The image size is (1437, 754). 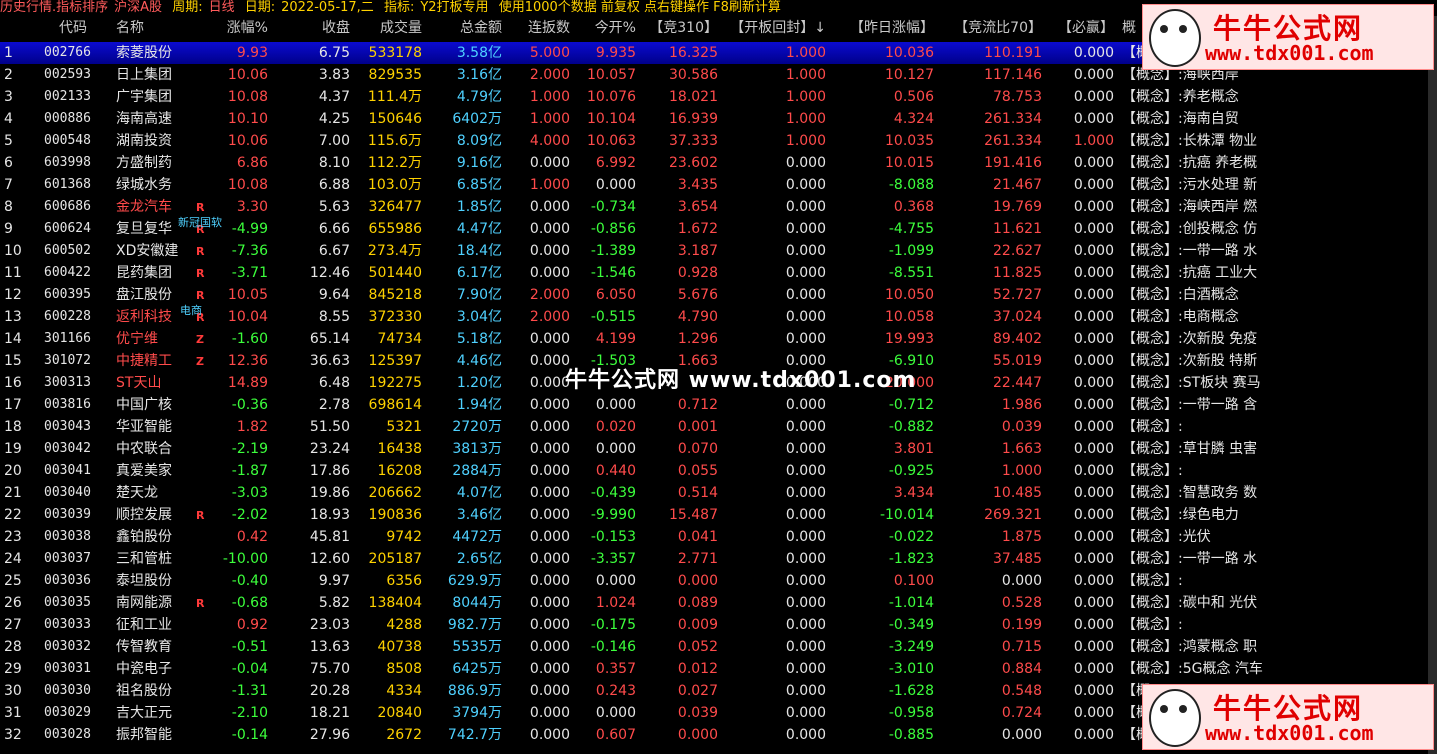 I want to click on table-cell: 1.296, so click(x=697, y=339).